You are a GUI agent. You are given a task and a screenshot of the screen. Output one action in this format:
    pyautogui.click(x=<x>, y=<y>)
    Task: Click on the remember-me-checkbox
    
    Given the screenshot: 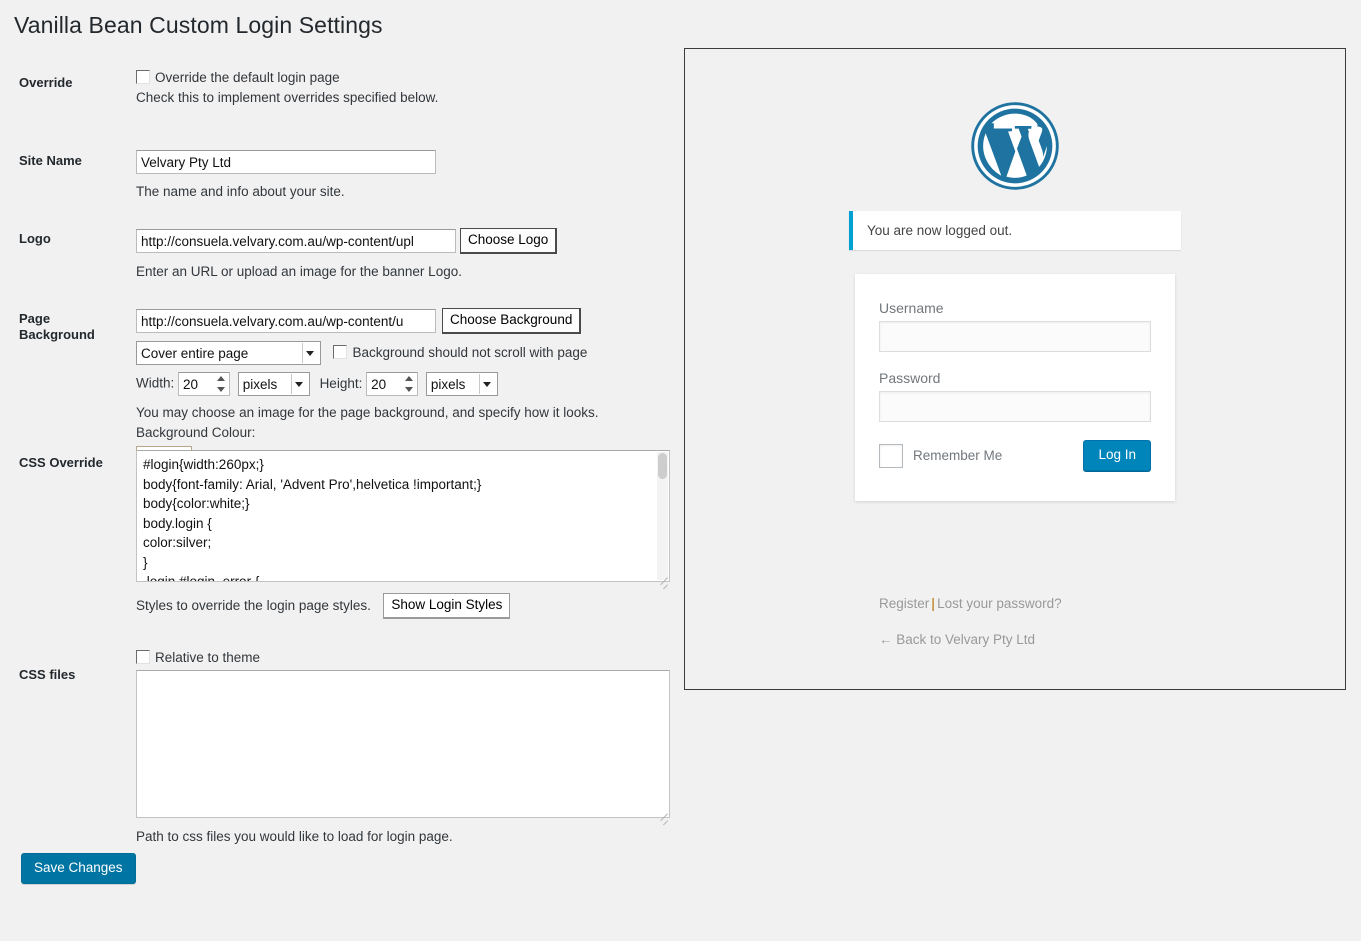 What is the action you would take?
    pyautogui.click(x=891, y=455)
    